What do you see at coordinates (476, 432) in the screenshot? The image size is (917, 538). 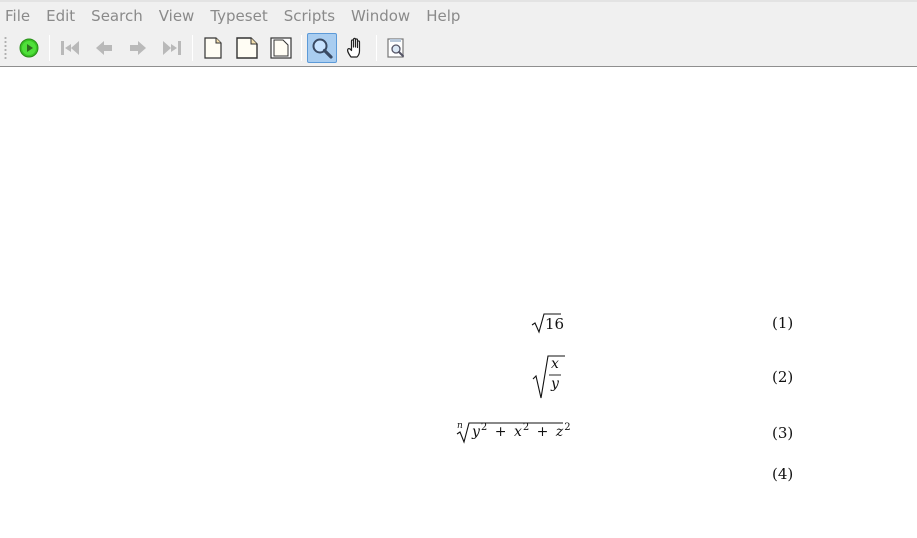 I see `term-y: y` at bounding box center [476, 432].